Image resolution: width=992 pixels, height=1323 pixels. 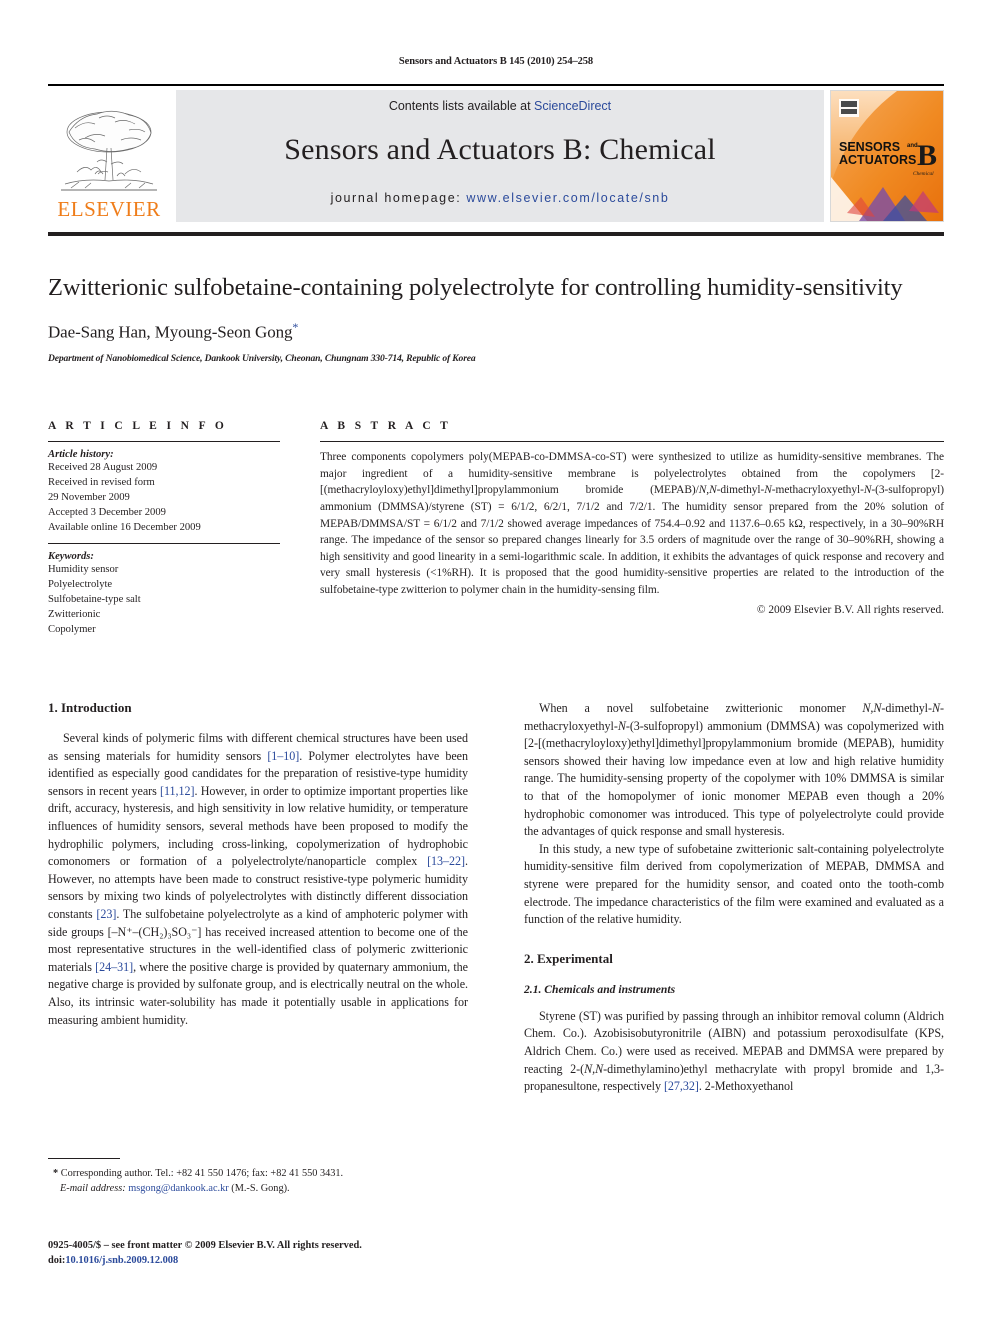 What do you see at coordinates (263, 1260) in the screenshot?
I see `doi-line: doi:10.1016/j.snb.2009.12.008` at bounding box center [263, 1260].